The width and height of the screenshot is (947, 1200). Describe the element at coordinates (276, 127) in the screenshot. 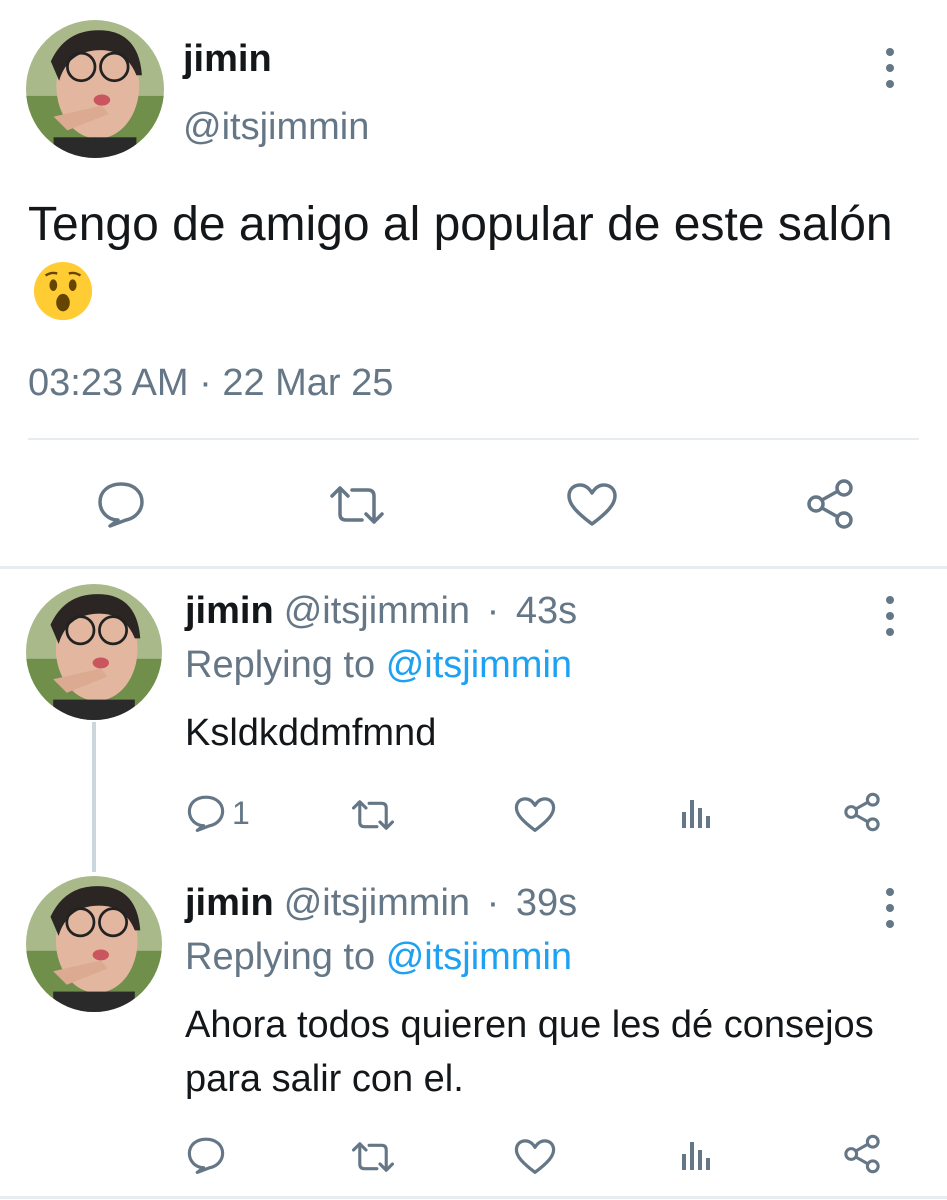

I see `main-author-handle: @itsjimmin` at that location.